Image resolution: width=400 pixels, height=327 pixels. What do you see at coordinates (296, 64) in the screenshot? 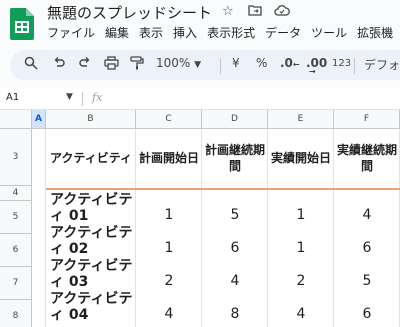
I see `arrow-left-icon: ←` at bounding box center [296, 64].